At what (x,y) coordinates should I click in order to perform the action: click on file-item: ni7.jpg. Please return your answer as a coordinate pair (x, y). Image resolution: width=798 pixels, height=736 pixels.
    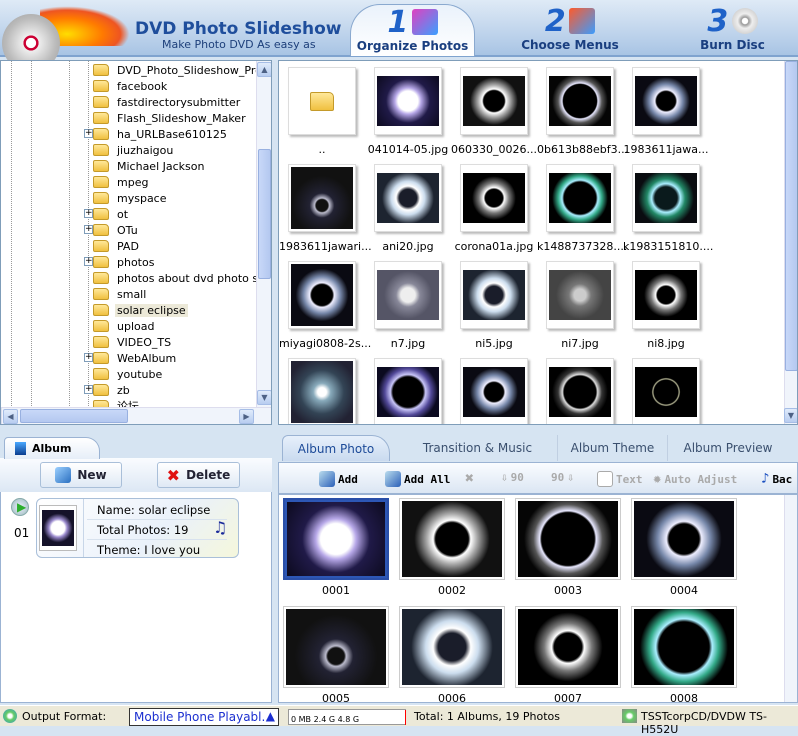
    Looking at the image, I should click on (580, 305).